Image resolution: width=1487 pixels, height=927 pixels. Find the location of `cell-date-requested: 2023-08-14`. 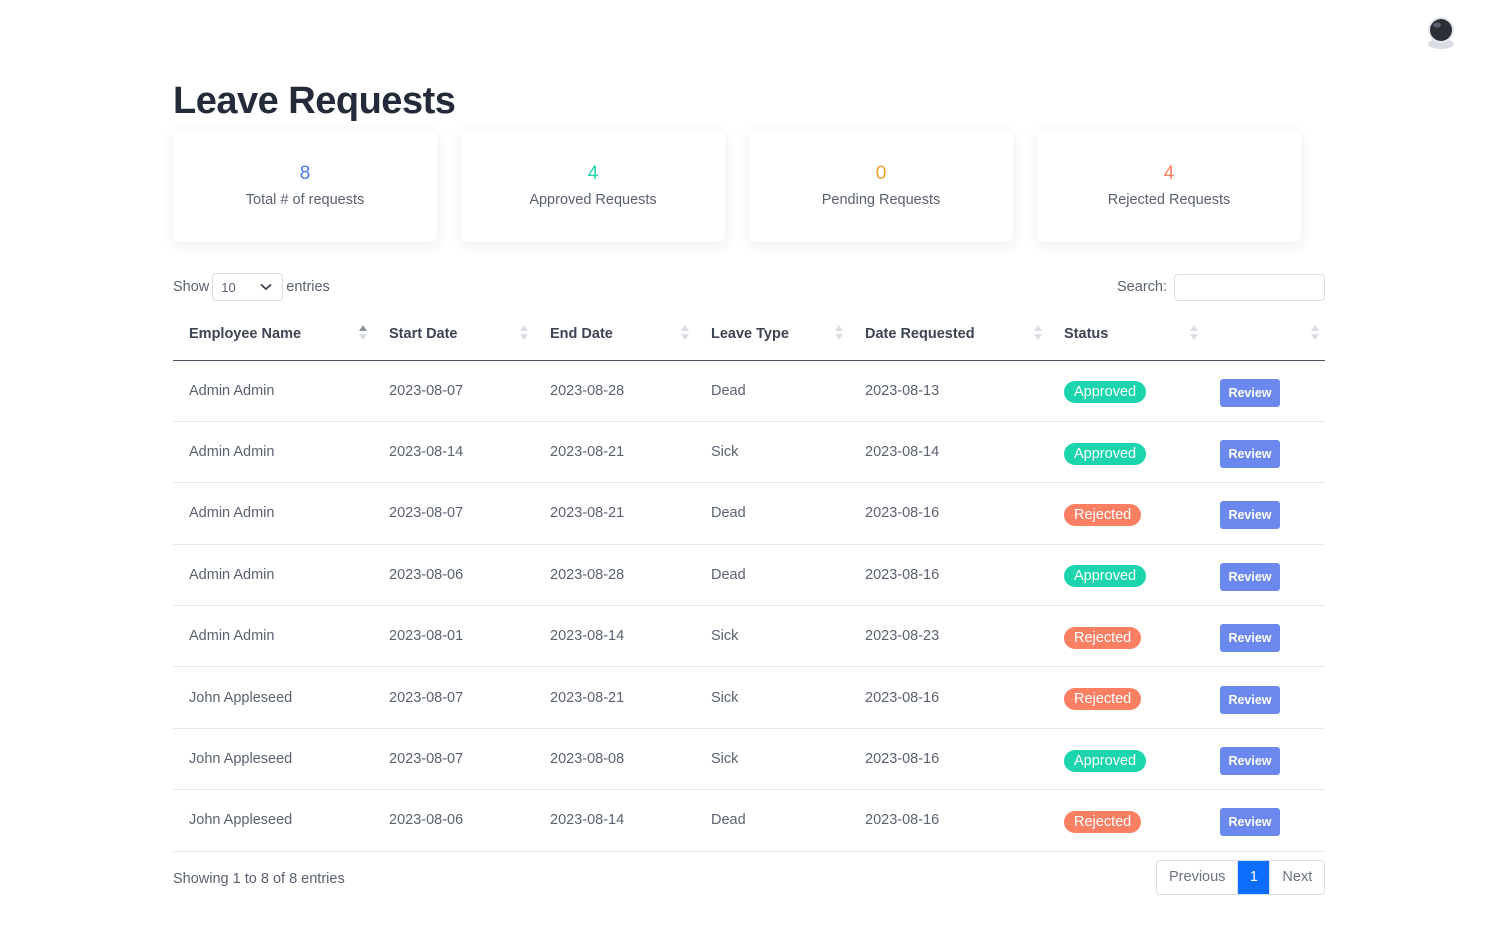

cell-date-requested: 2023-08-14 is located at coordinates (948, 452).